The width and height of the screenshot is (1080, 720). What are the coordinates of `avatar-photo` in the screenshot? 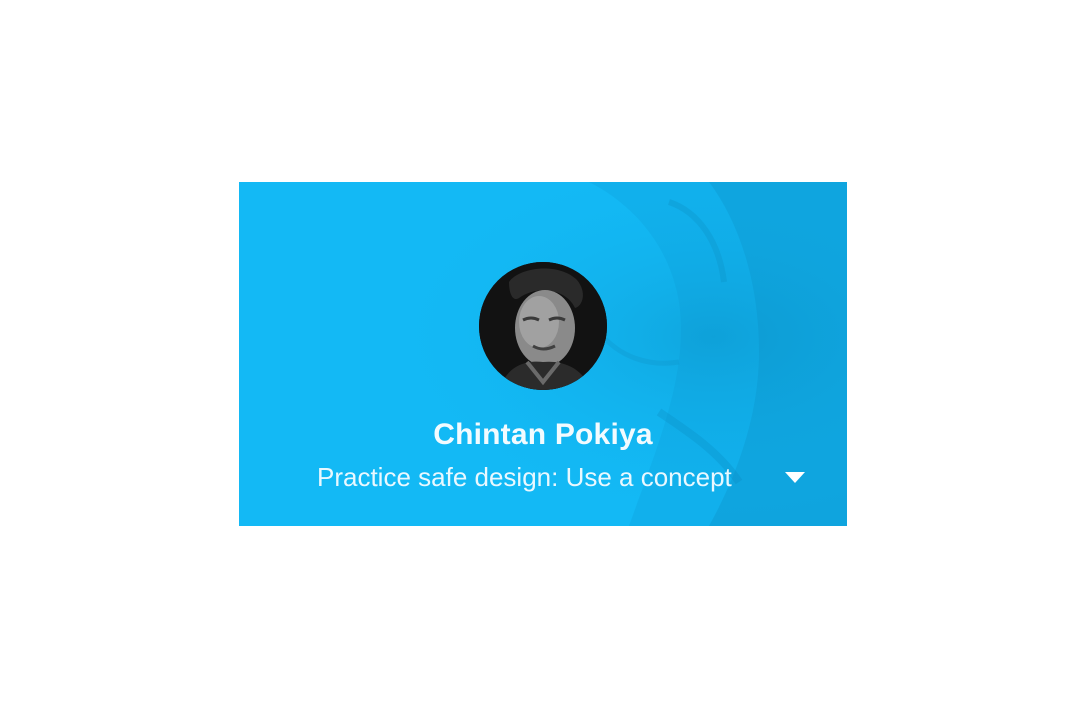 It's located at (543, 326).